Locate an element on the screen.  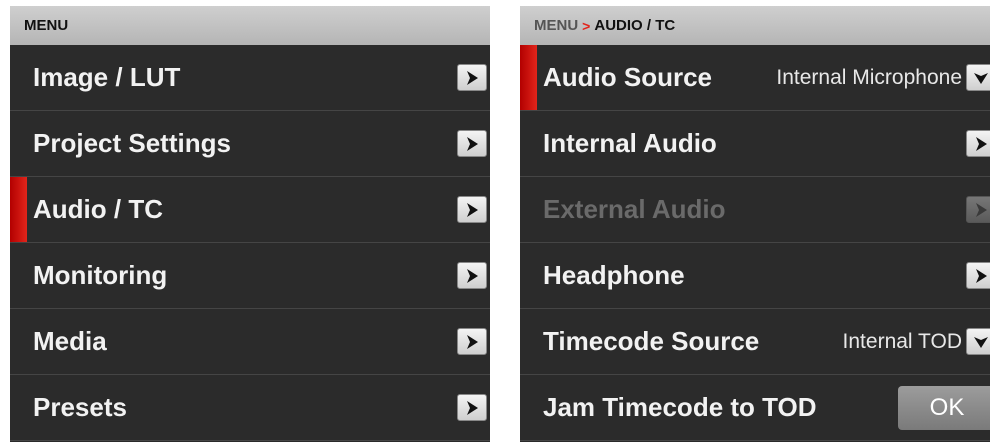
menu-item-label: Project Settings is located at coordinates (132, 143).